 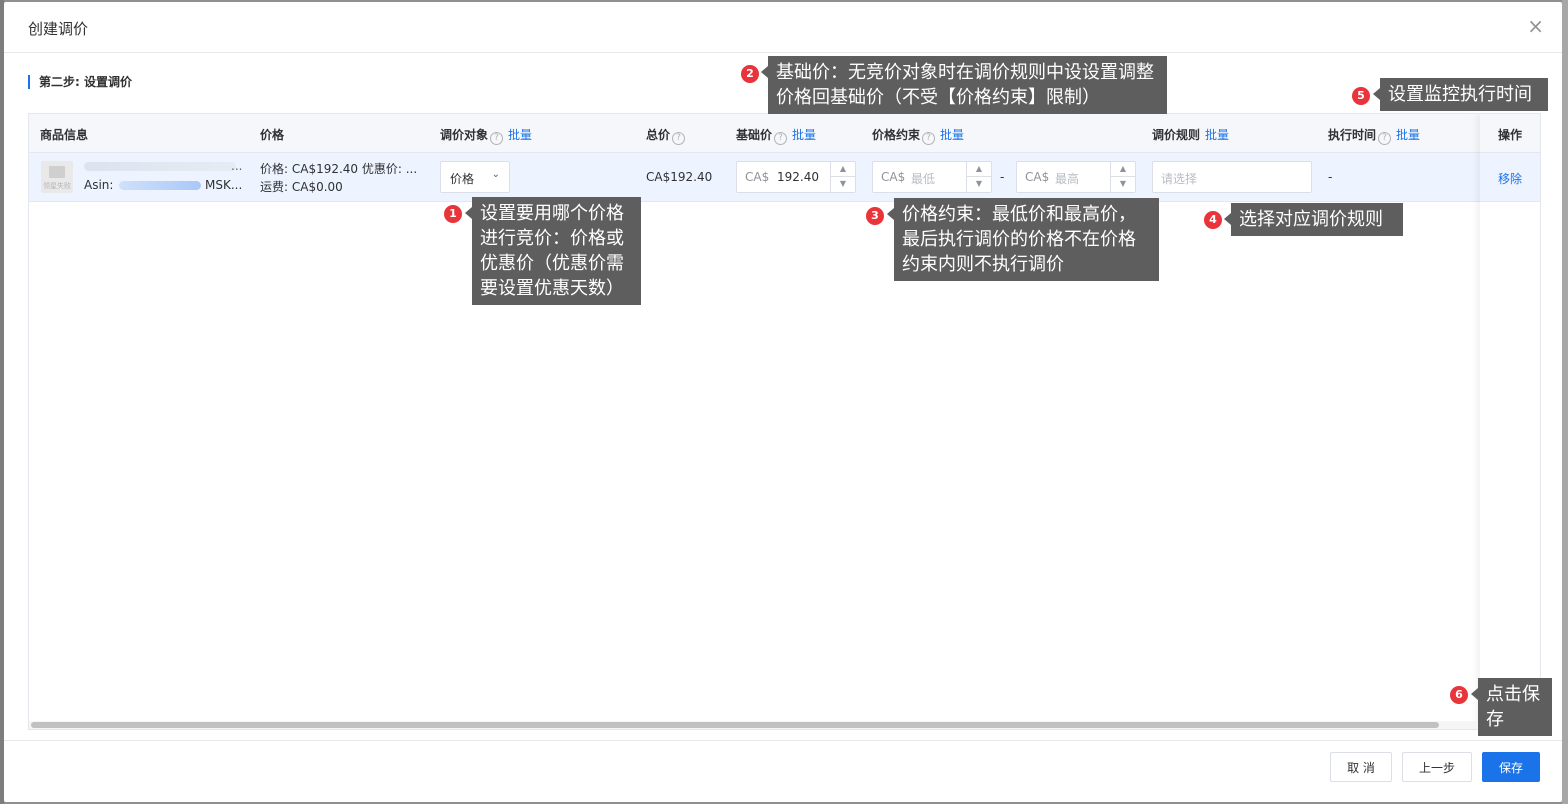 I want to click on dialog-header: 创建调价 ×, so click(x=783, y=27).